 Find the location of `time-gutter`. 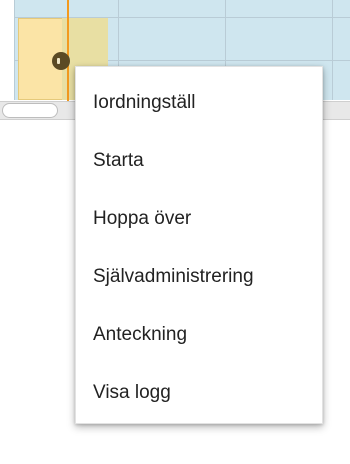

time-gutter is located at coordinates (7, 50).